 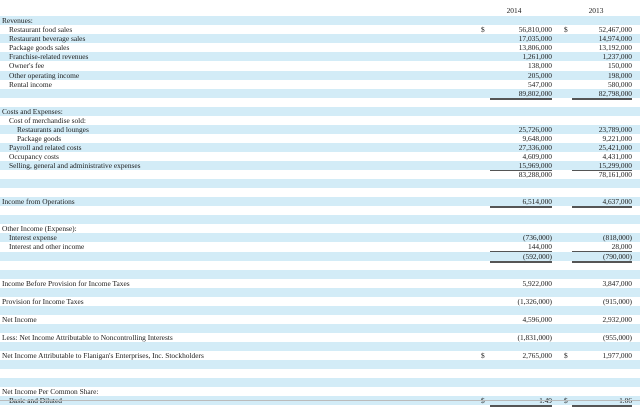 What do you see at coordinates (537, 283) in the screenshot?
I see `value-2014: 5,922,000` at bounding box center [537, 283].